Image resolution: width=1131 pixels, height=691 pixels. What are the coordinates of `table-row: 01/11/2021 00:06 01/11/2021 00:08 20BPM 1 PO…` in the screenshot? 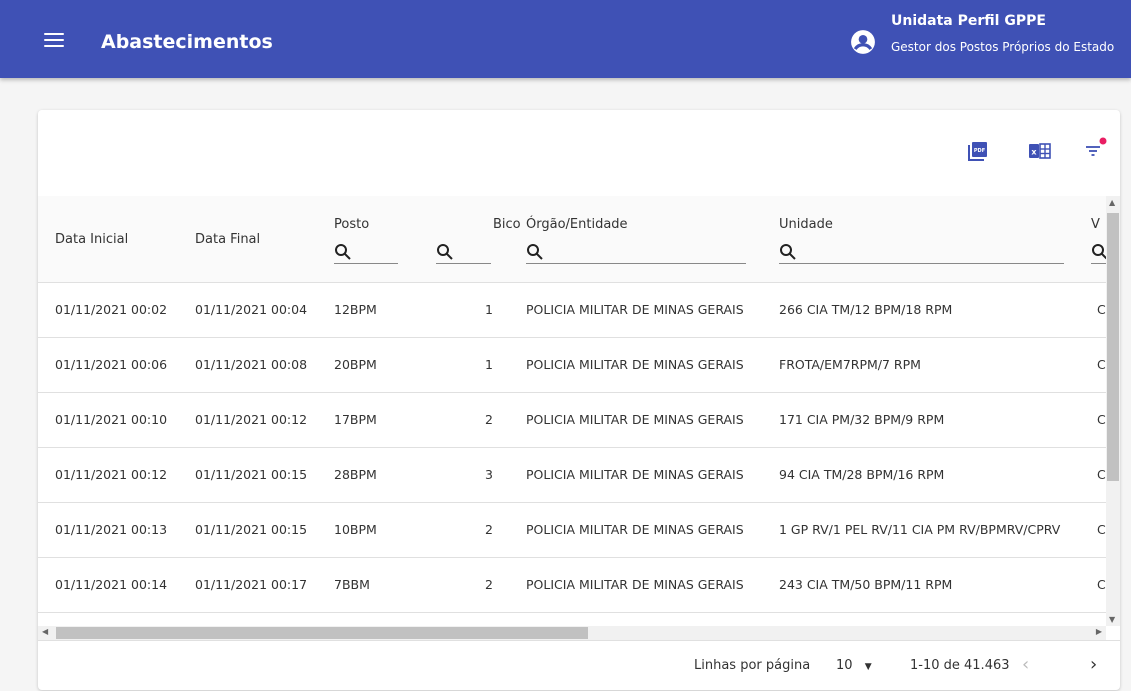 It's located at (572, 365).